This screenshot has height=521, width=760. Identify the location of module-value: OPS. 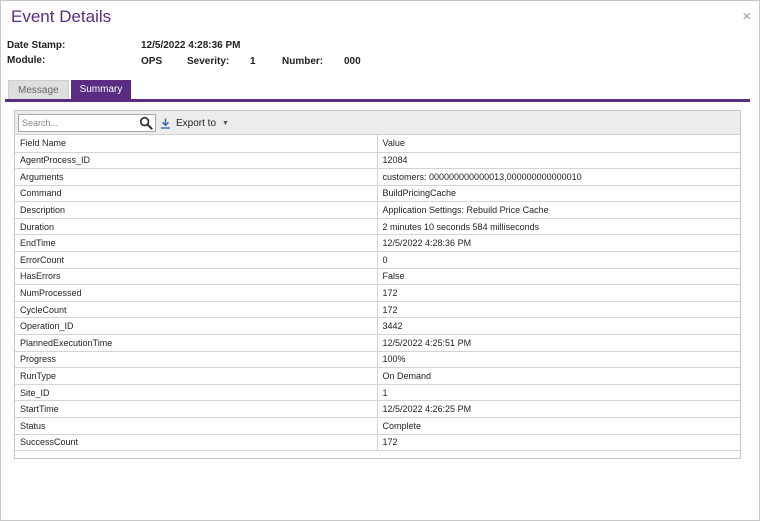
(152, 61).